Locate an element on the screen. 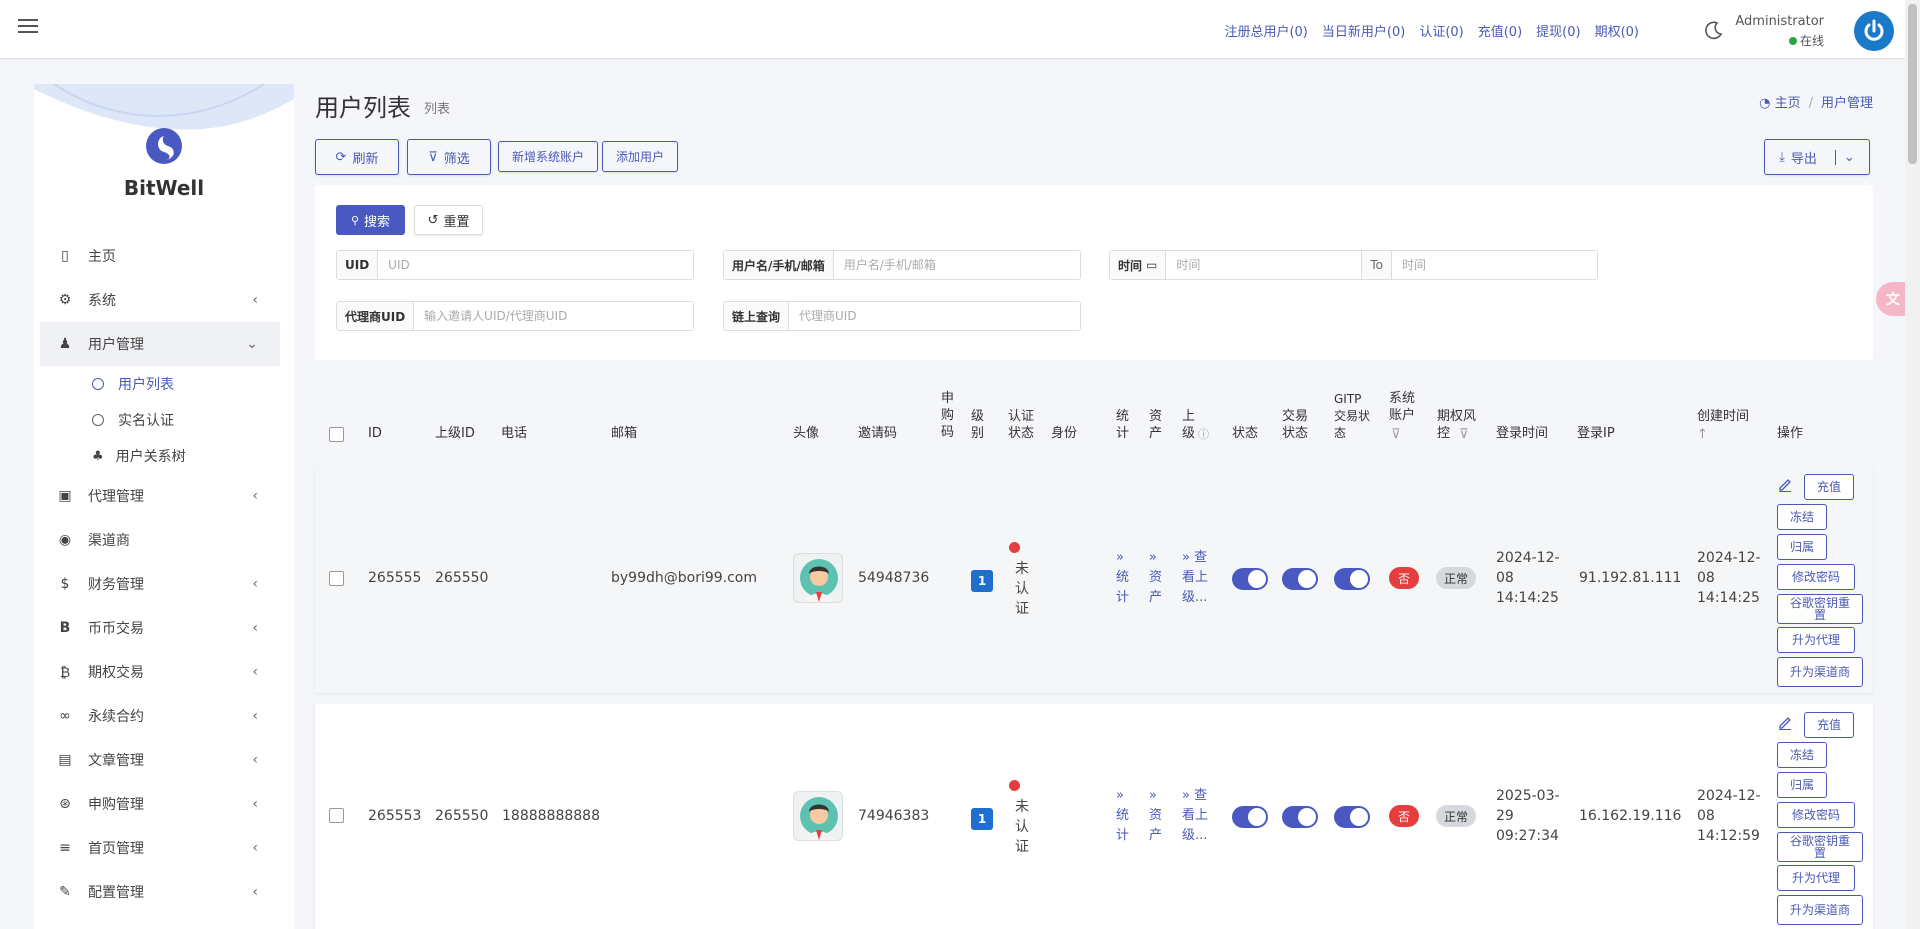  search-button: ⚲ 搜索 is located at coordinates (370, 220).